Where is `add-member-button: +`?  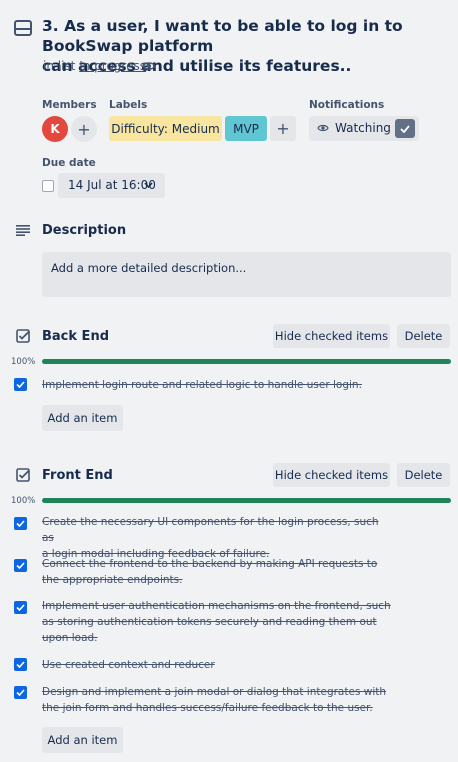 add-member-button: + is located at coordinates (84, 129).